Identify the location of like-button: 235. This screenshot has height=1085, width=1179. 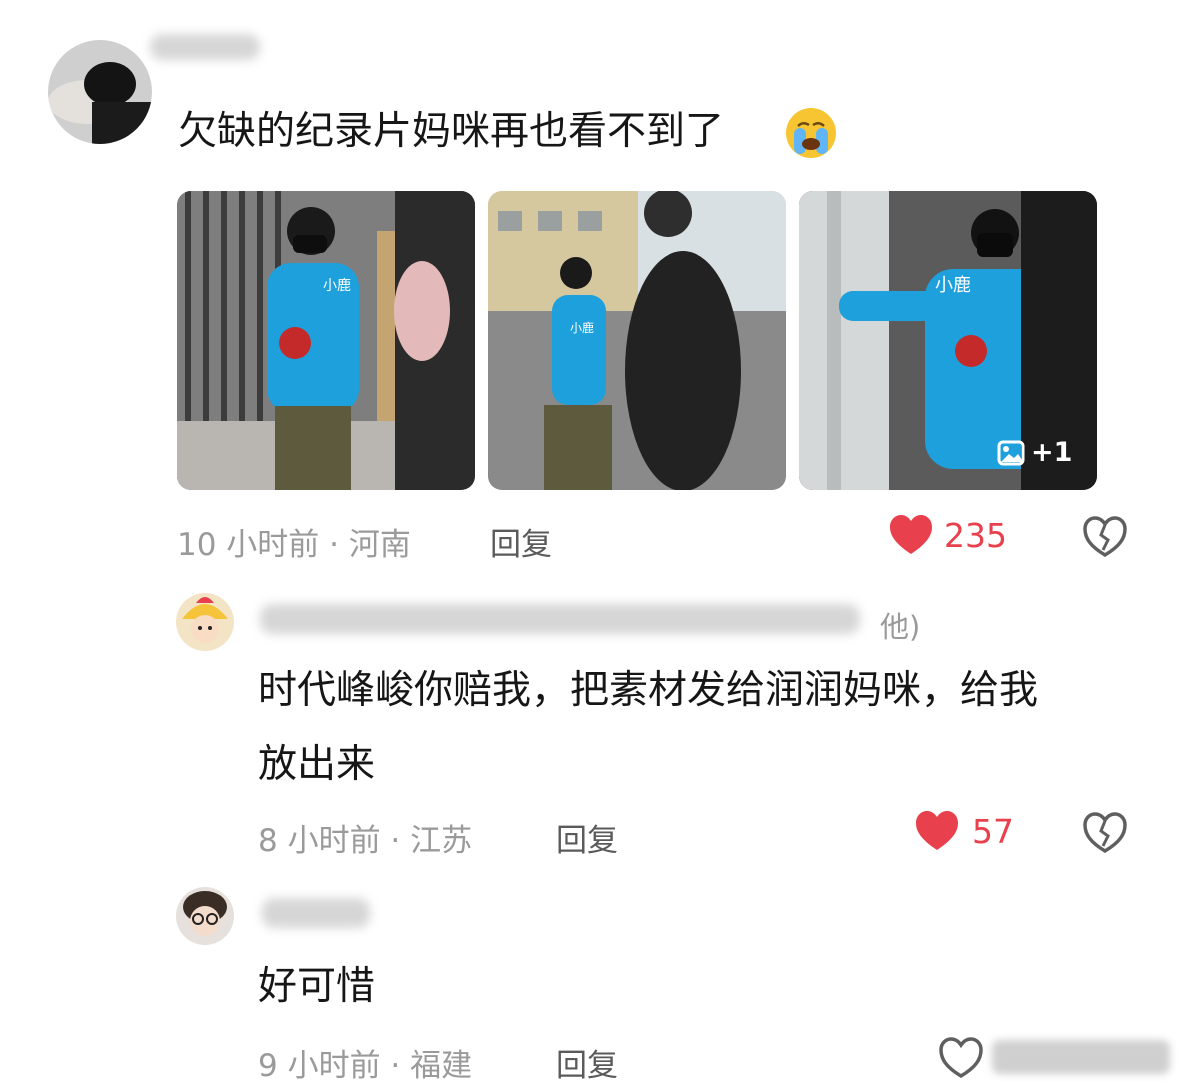
(947, 535).